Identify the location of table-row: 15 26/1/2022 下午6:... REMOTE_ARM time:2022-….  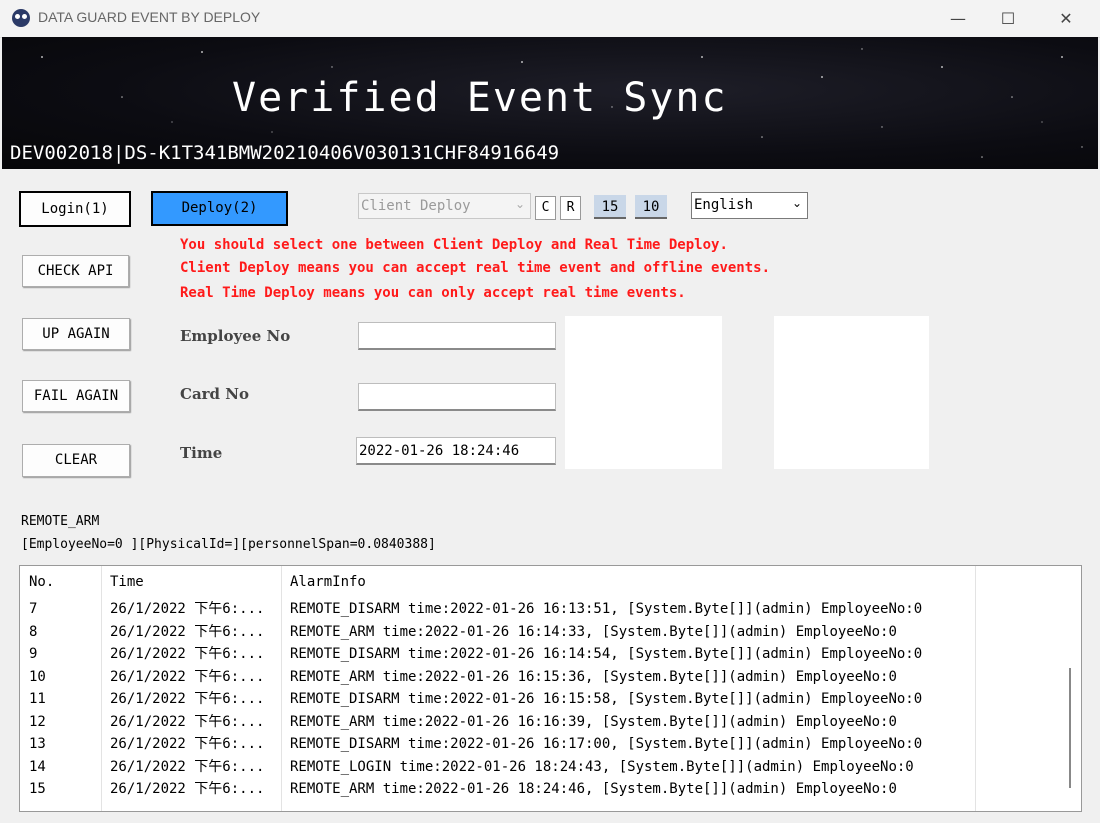
(540, 789).